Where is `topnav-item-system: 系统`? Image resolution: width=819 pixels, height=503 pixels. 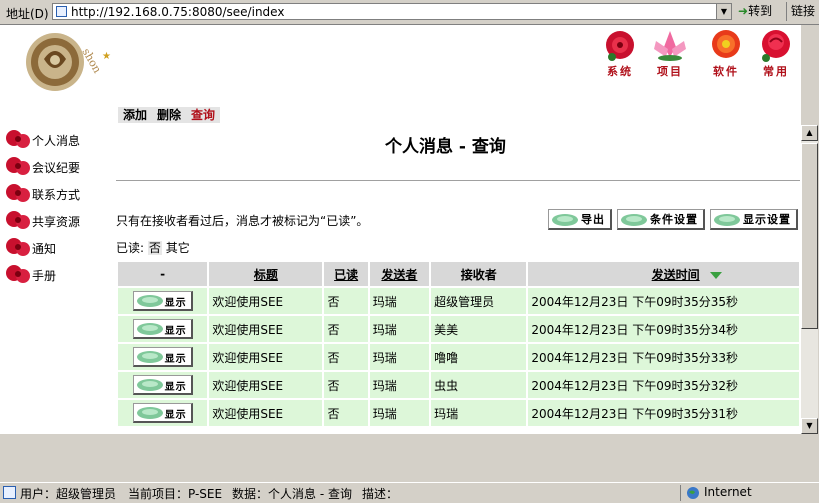
topnav-item-system: 系统 is located at coordinates (620, 53).